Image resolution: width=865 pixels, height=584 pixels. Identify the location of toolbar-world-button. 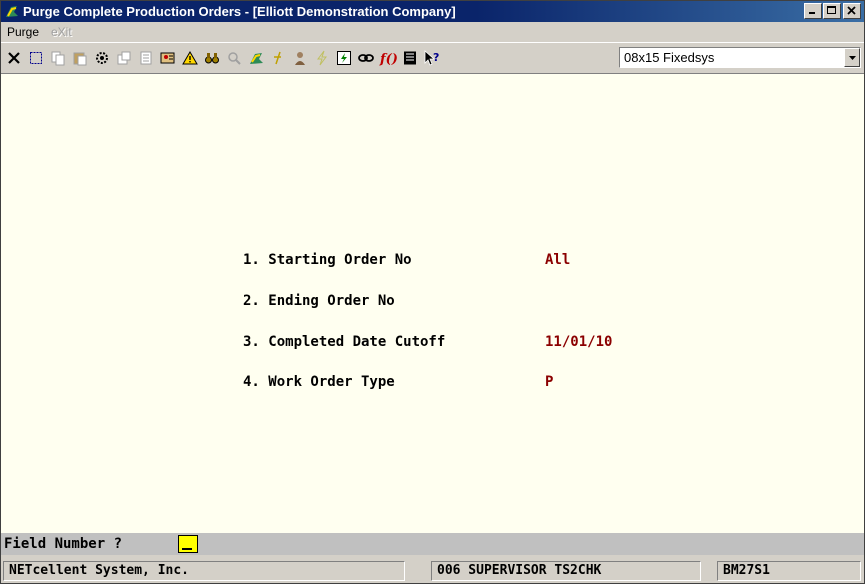
(255, 57).